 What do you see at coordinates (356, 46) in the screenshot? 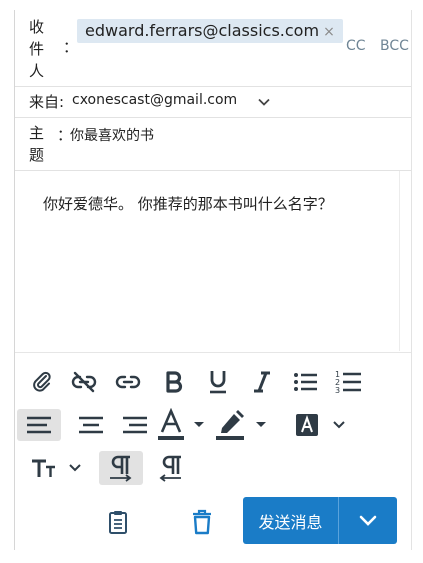
I see `cc-button: CC` at bounding box center [356, 46].